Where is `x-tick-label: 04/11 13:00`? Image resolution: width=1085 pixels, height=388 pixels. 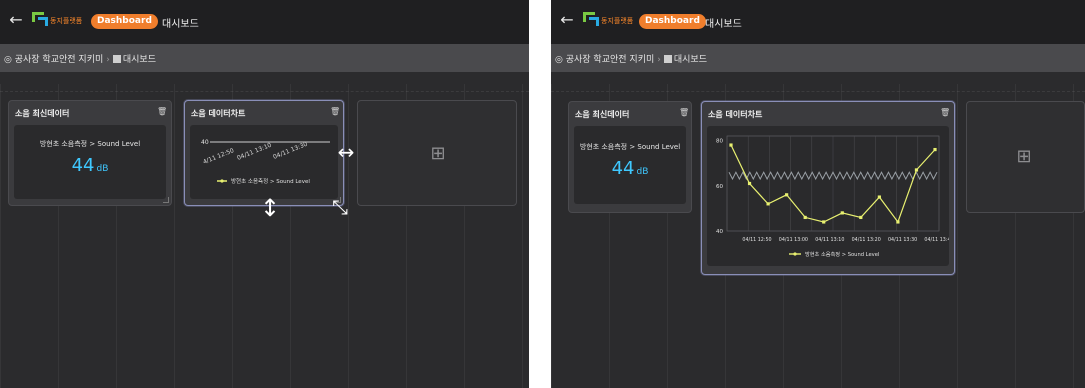
x-tick-label: 04/11 13:00 is located at coordinates (793, 240).